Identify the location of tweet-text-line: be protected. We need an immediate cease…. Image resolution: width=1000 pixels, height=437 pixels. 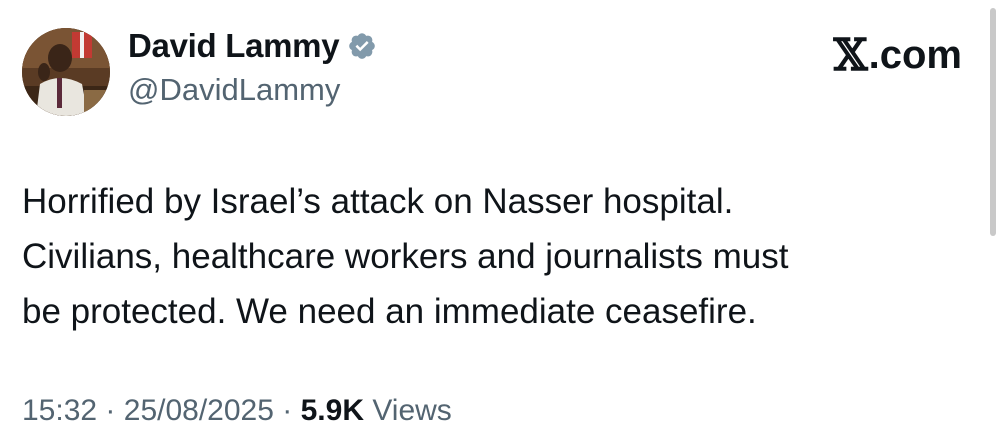
(389, 311).